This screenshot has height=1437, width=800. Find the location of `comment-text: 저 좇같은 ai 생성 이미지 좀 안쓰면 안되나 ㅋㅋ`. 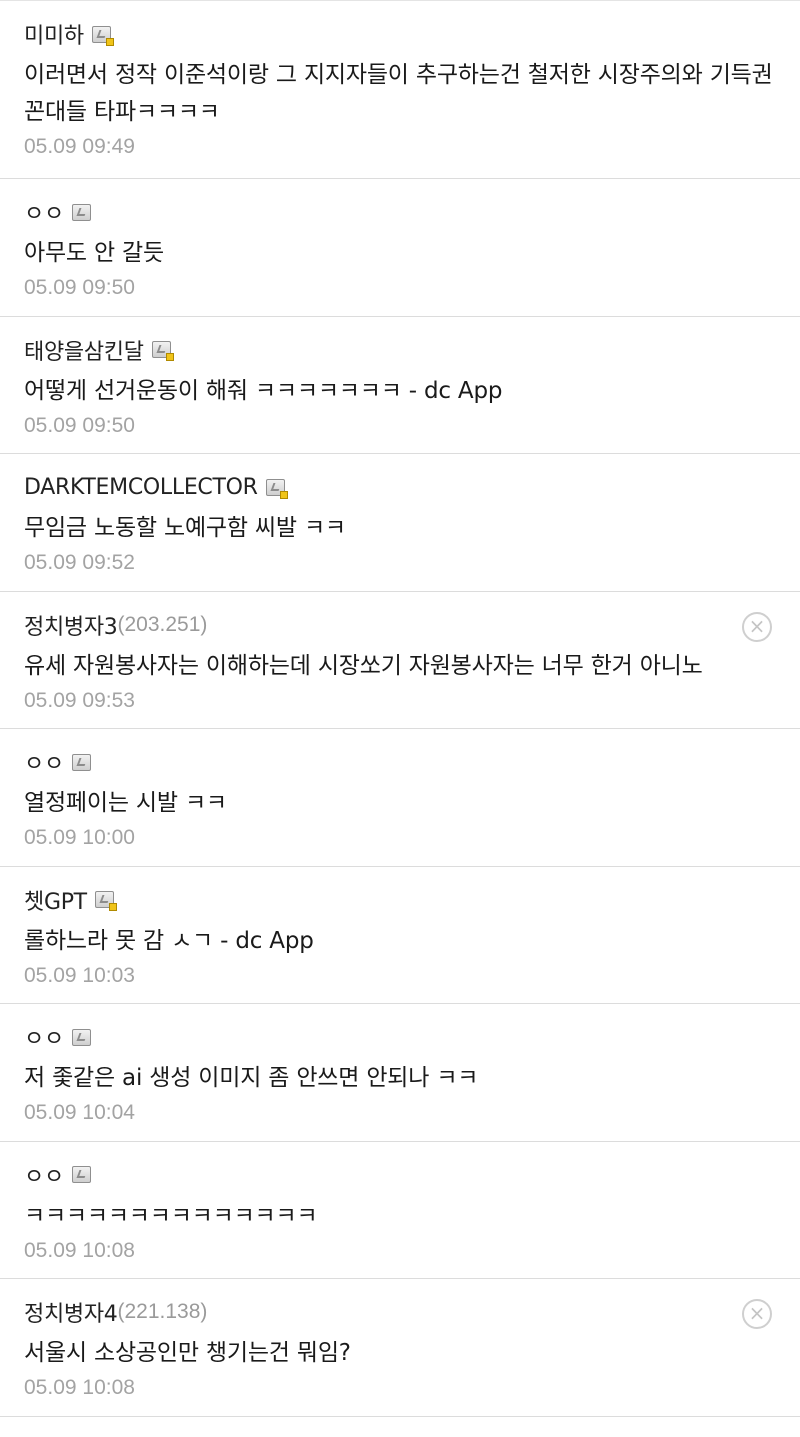

comment-text: 저 좇같은 ai 생성 이미지 좀 안쓰면 안되나 ㅋㅋ is located at coordinates (251, 1078).